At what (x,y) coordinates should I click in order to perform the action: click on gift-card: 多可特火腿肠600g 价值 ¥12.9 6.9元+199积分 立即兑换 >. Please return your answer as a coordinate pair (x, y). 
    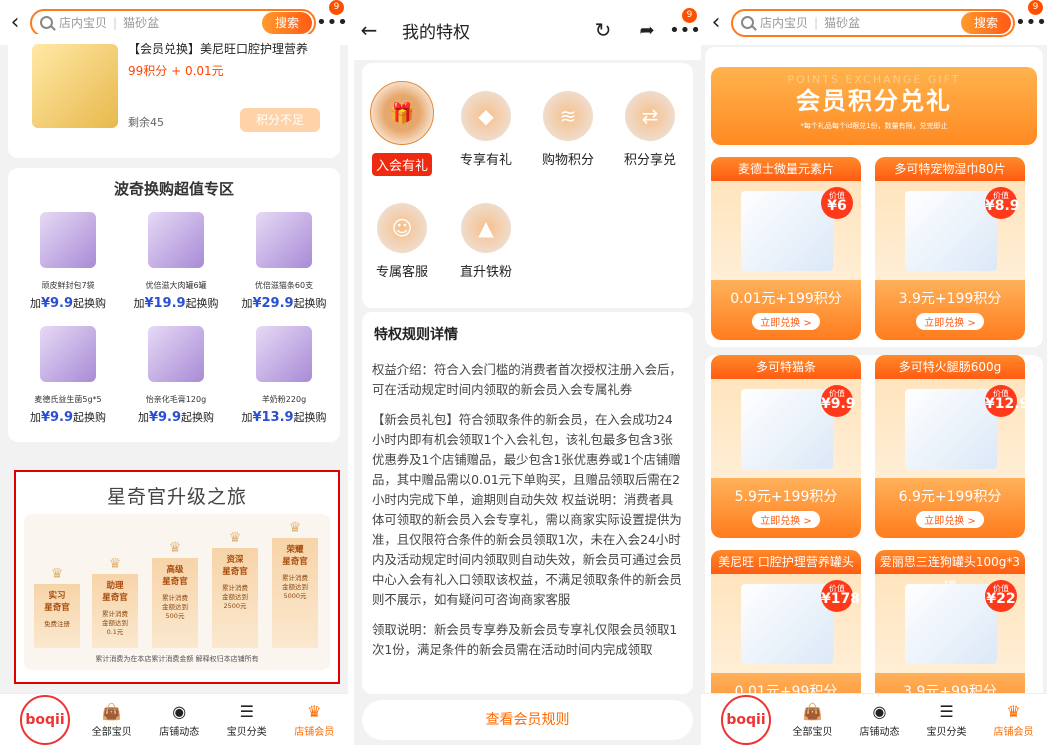
    Looking at the image, I should click on (950, 446).